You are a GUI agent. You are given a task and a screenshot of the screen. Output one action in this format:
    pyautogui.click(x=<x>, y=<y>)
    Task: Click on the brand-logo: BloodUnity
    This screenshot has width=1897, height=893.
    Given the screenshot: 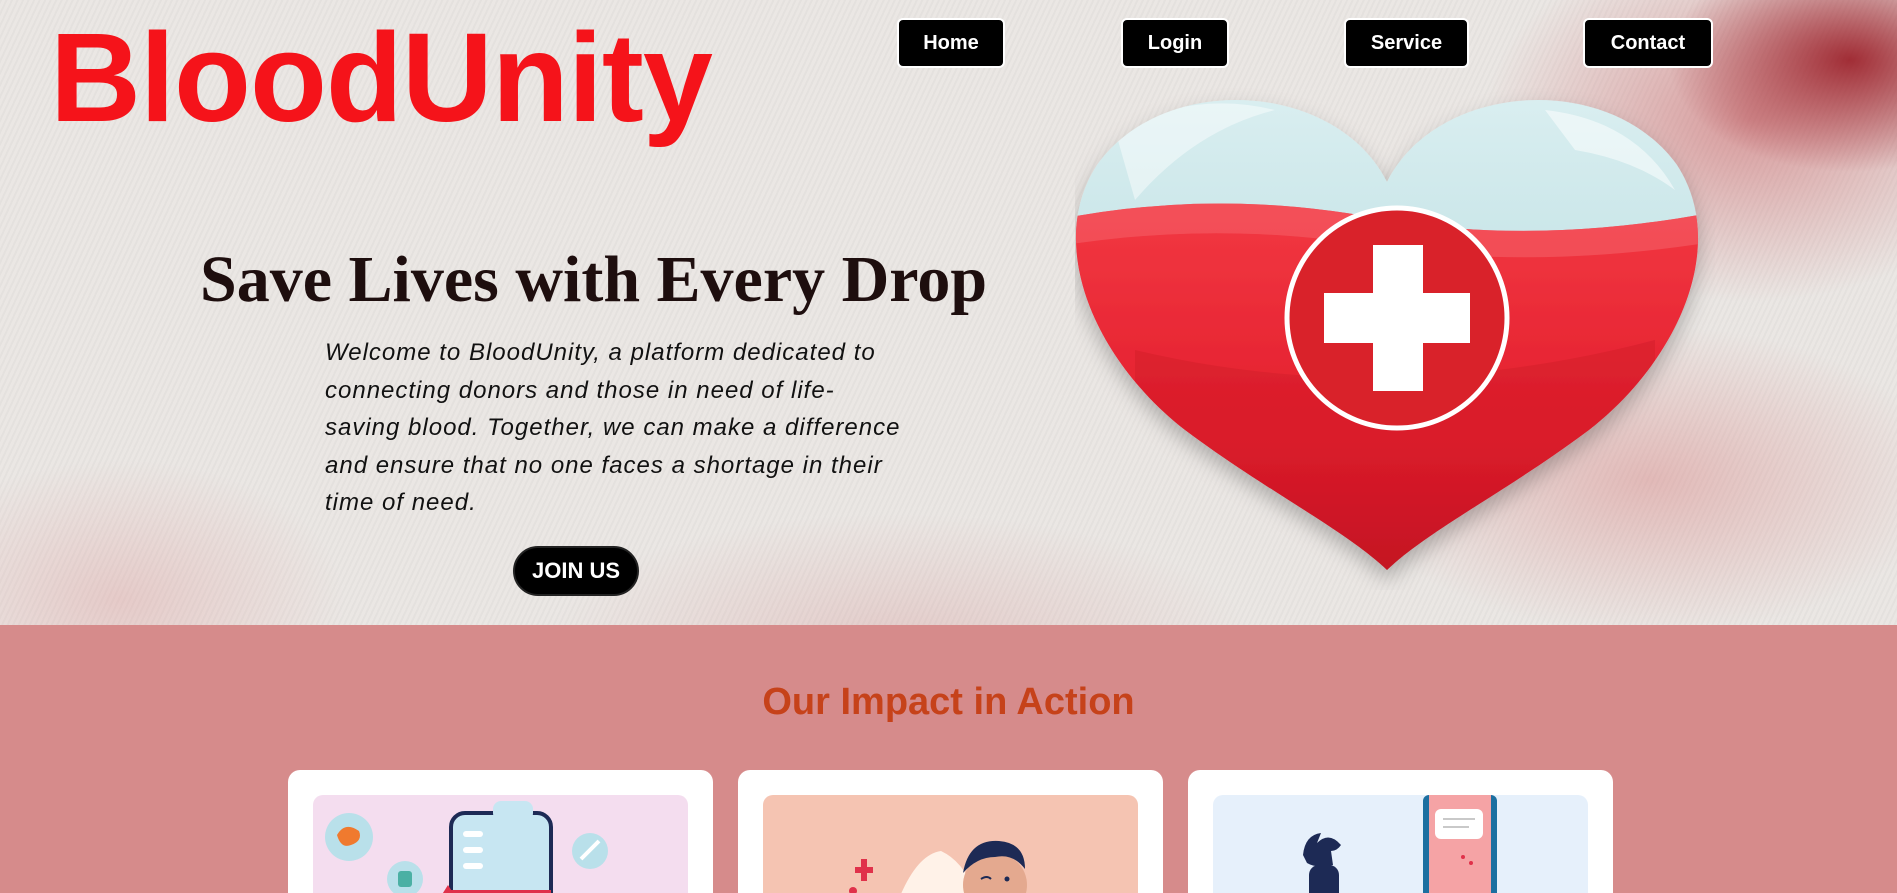 What is the action you would take?
    pyautogui.click(x=381, y=78)
    